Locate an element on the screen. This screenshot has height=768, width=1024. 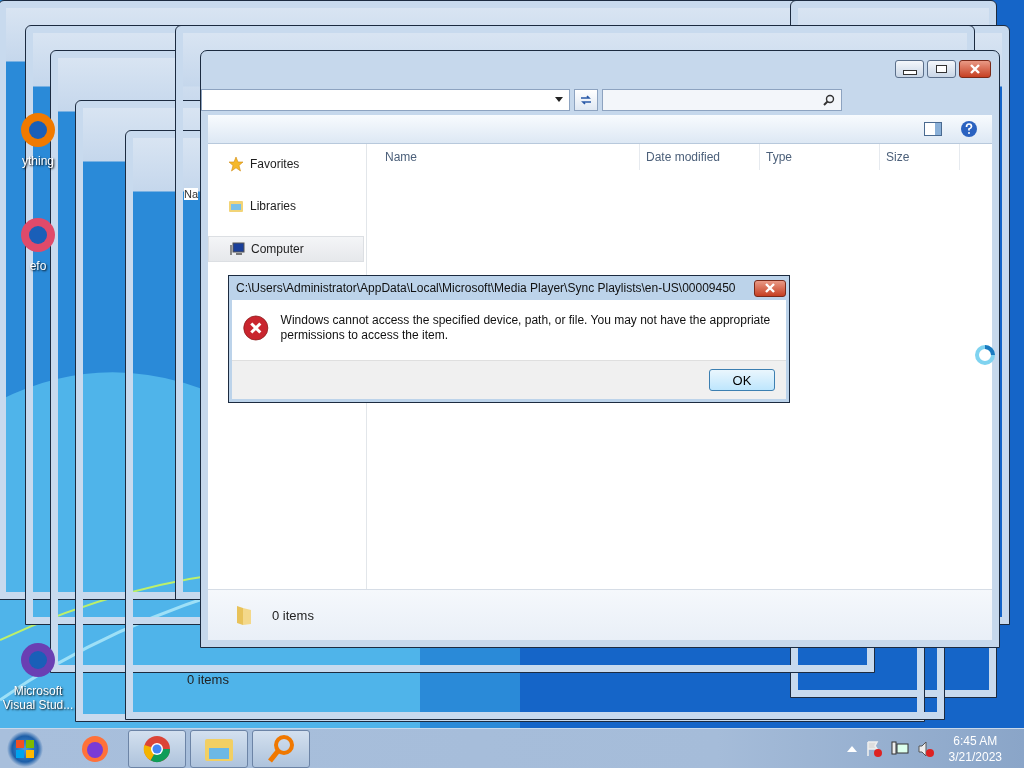
column-header: Size is located at coordinates (920, 157).